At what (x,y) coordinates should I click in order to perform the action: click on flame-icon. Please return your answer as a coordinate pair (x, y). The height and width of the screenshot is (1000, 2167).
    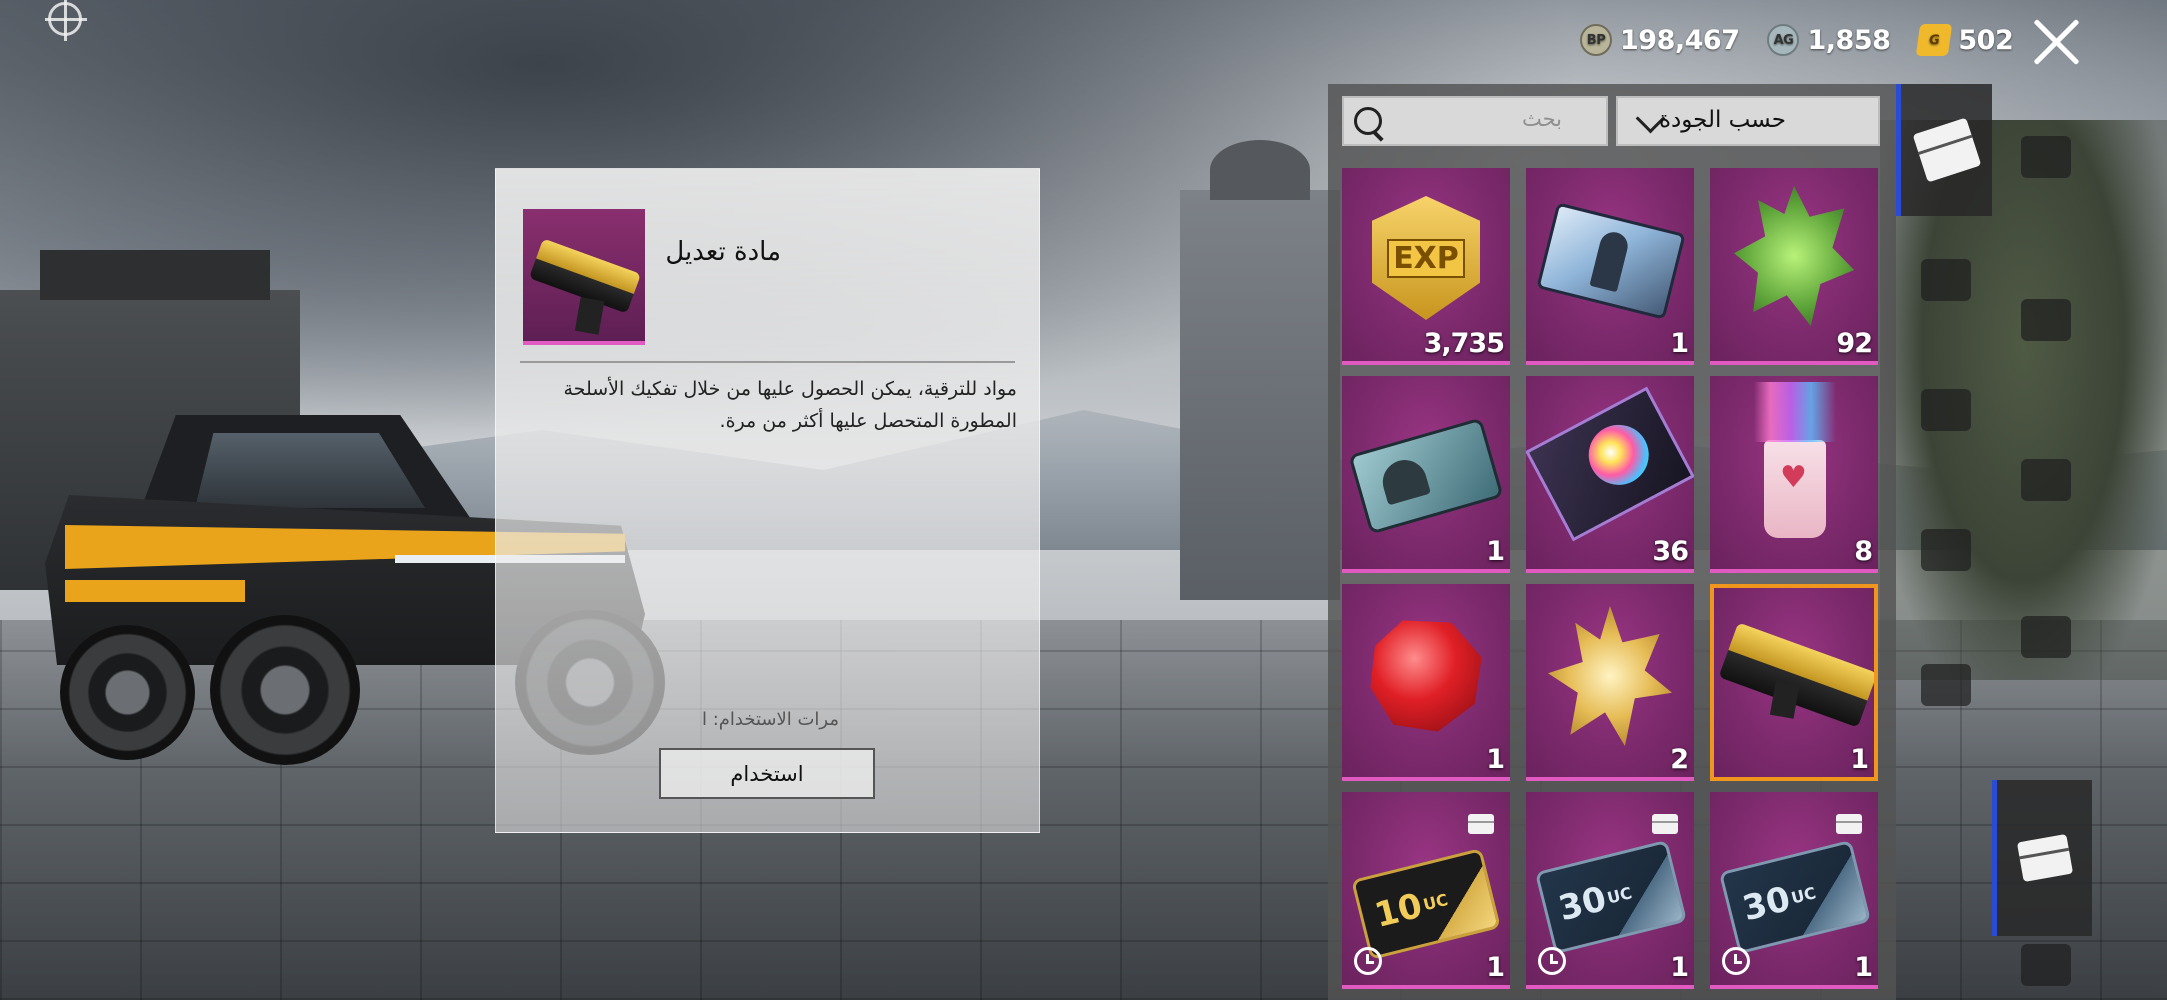
    Looking at the image, I should click on (1946, 550).